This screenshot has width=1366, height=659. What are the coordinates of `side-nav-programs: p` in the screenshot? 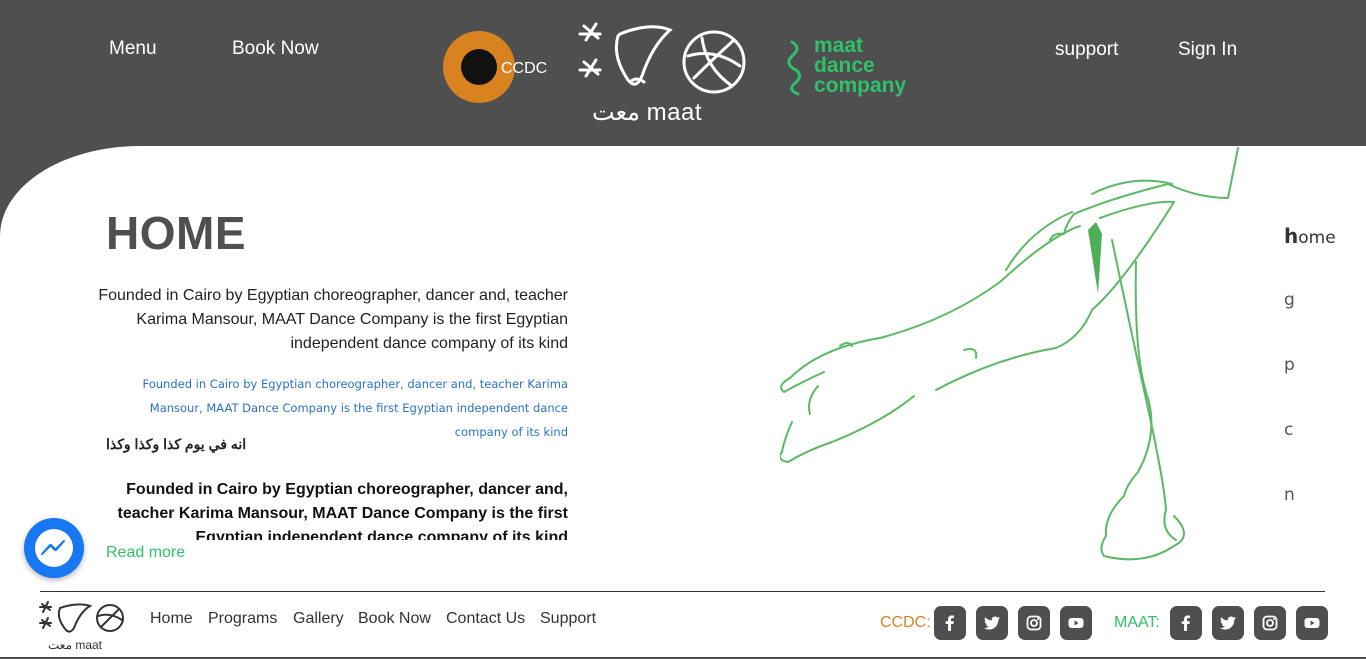 It's located at (1314, 365).